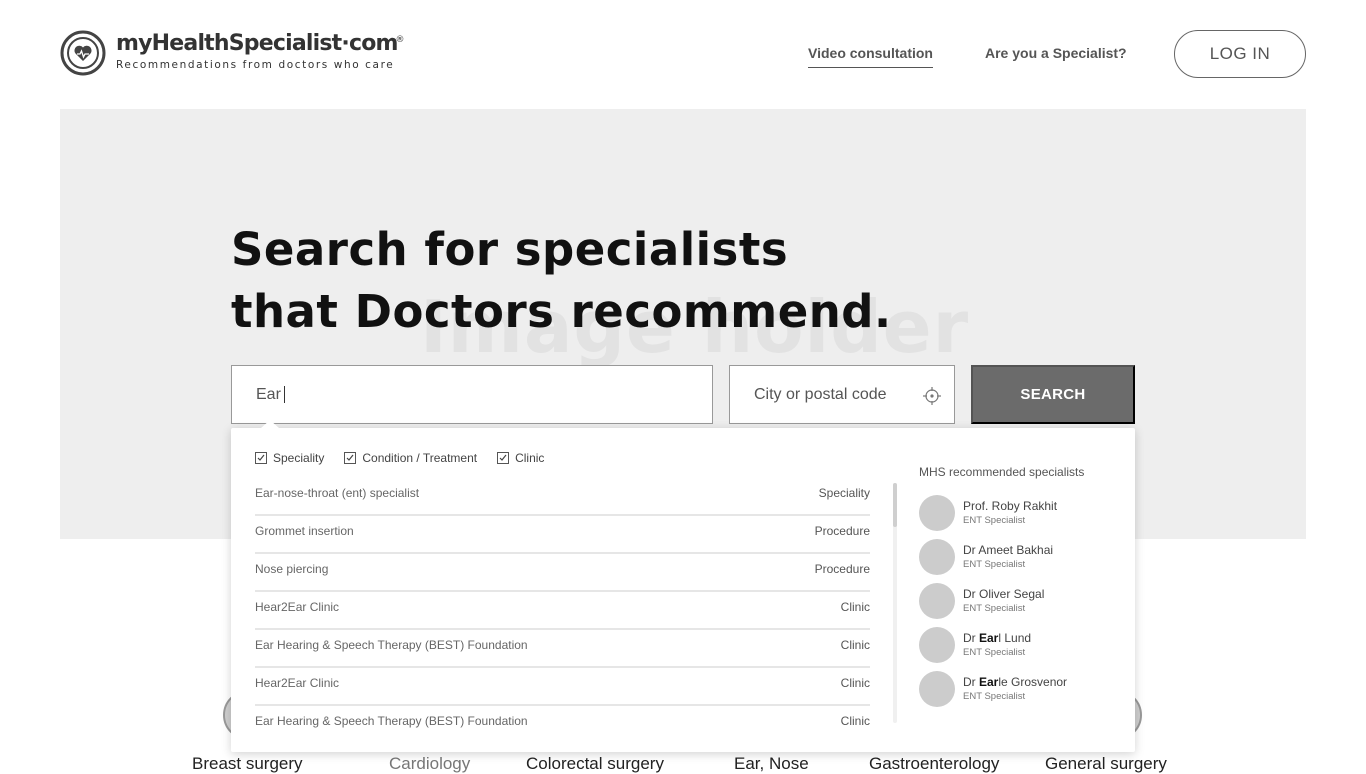 The image size is (1366, 774). Describe the element at coordinates (420, 458) in the screenshot. I see `filter-label: Condition / Treatment` at that location.